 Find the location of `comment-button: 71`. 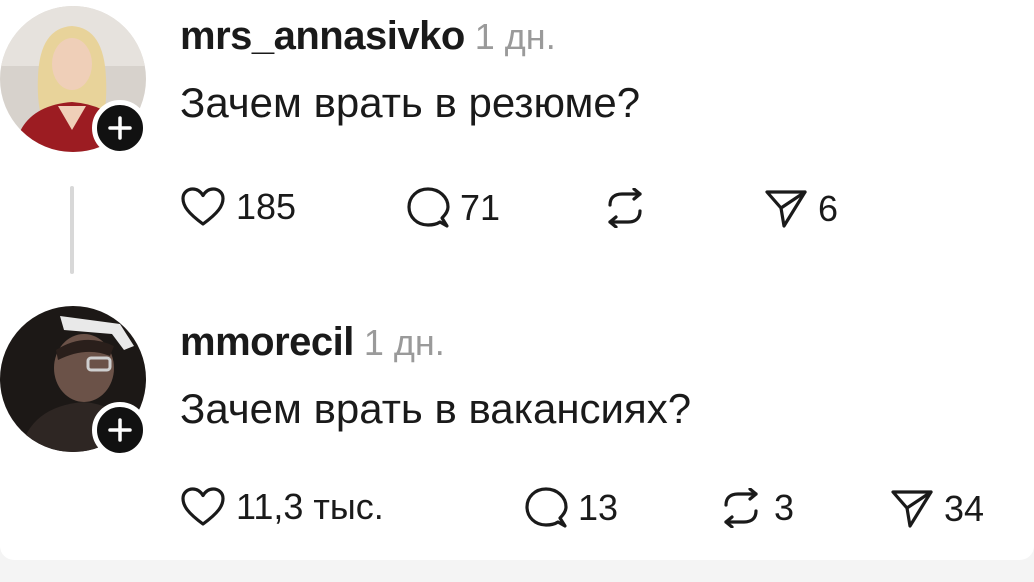

comment-button: 71 is located at coordinates (453, 208).